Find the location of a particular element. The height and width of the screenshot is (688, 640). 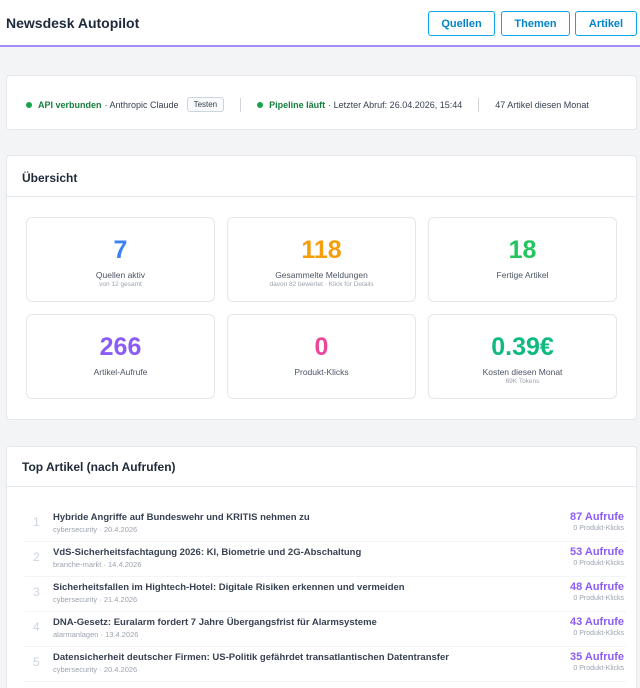

stat-sub: von 12 gesamt is located at coordinates (120, 284).